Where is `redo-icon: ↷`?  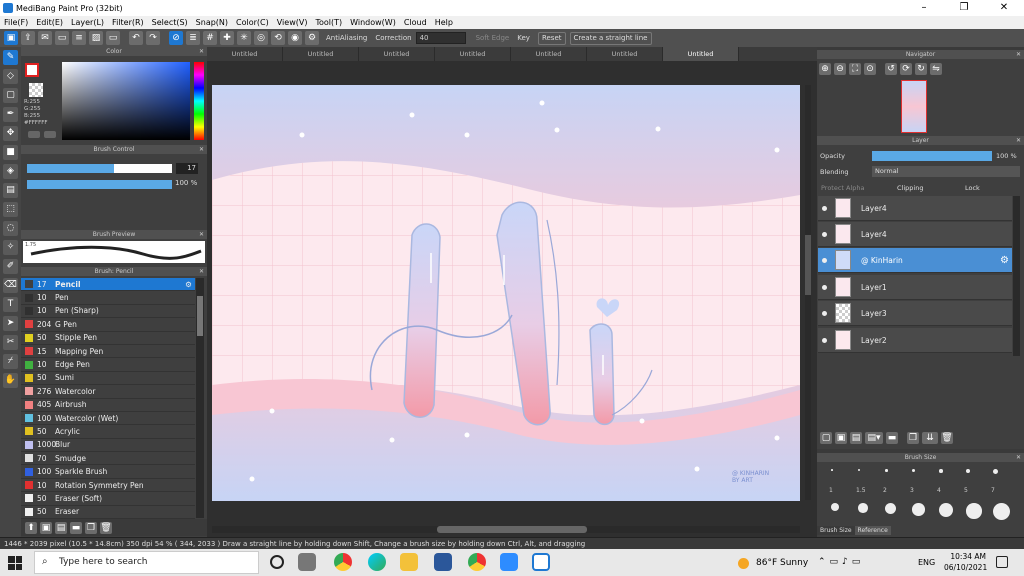 redo-icon: ↷ is located at coordinates (153, 38).